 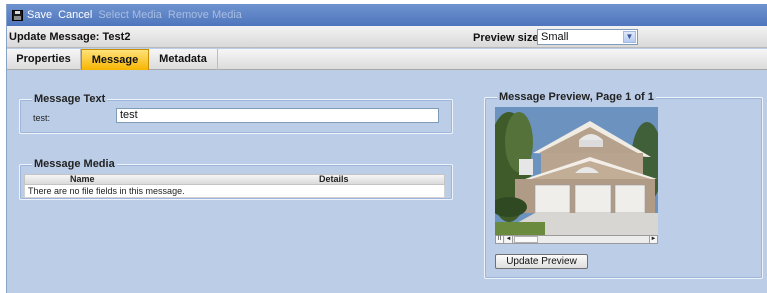 I want to click on house-image, so click(x=576, y=171).